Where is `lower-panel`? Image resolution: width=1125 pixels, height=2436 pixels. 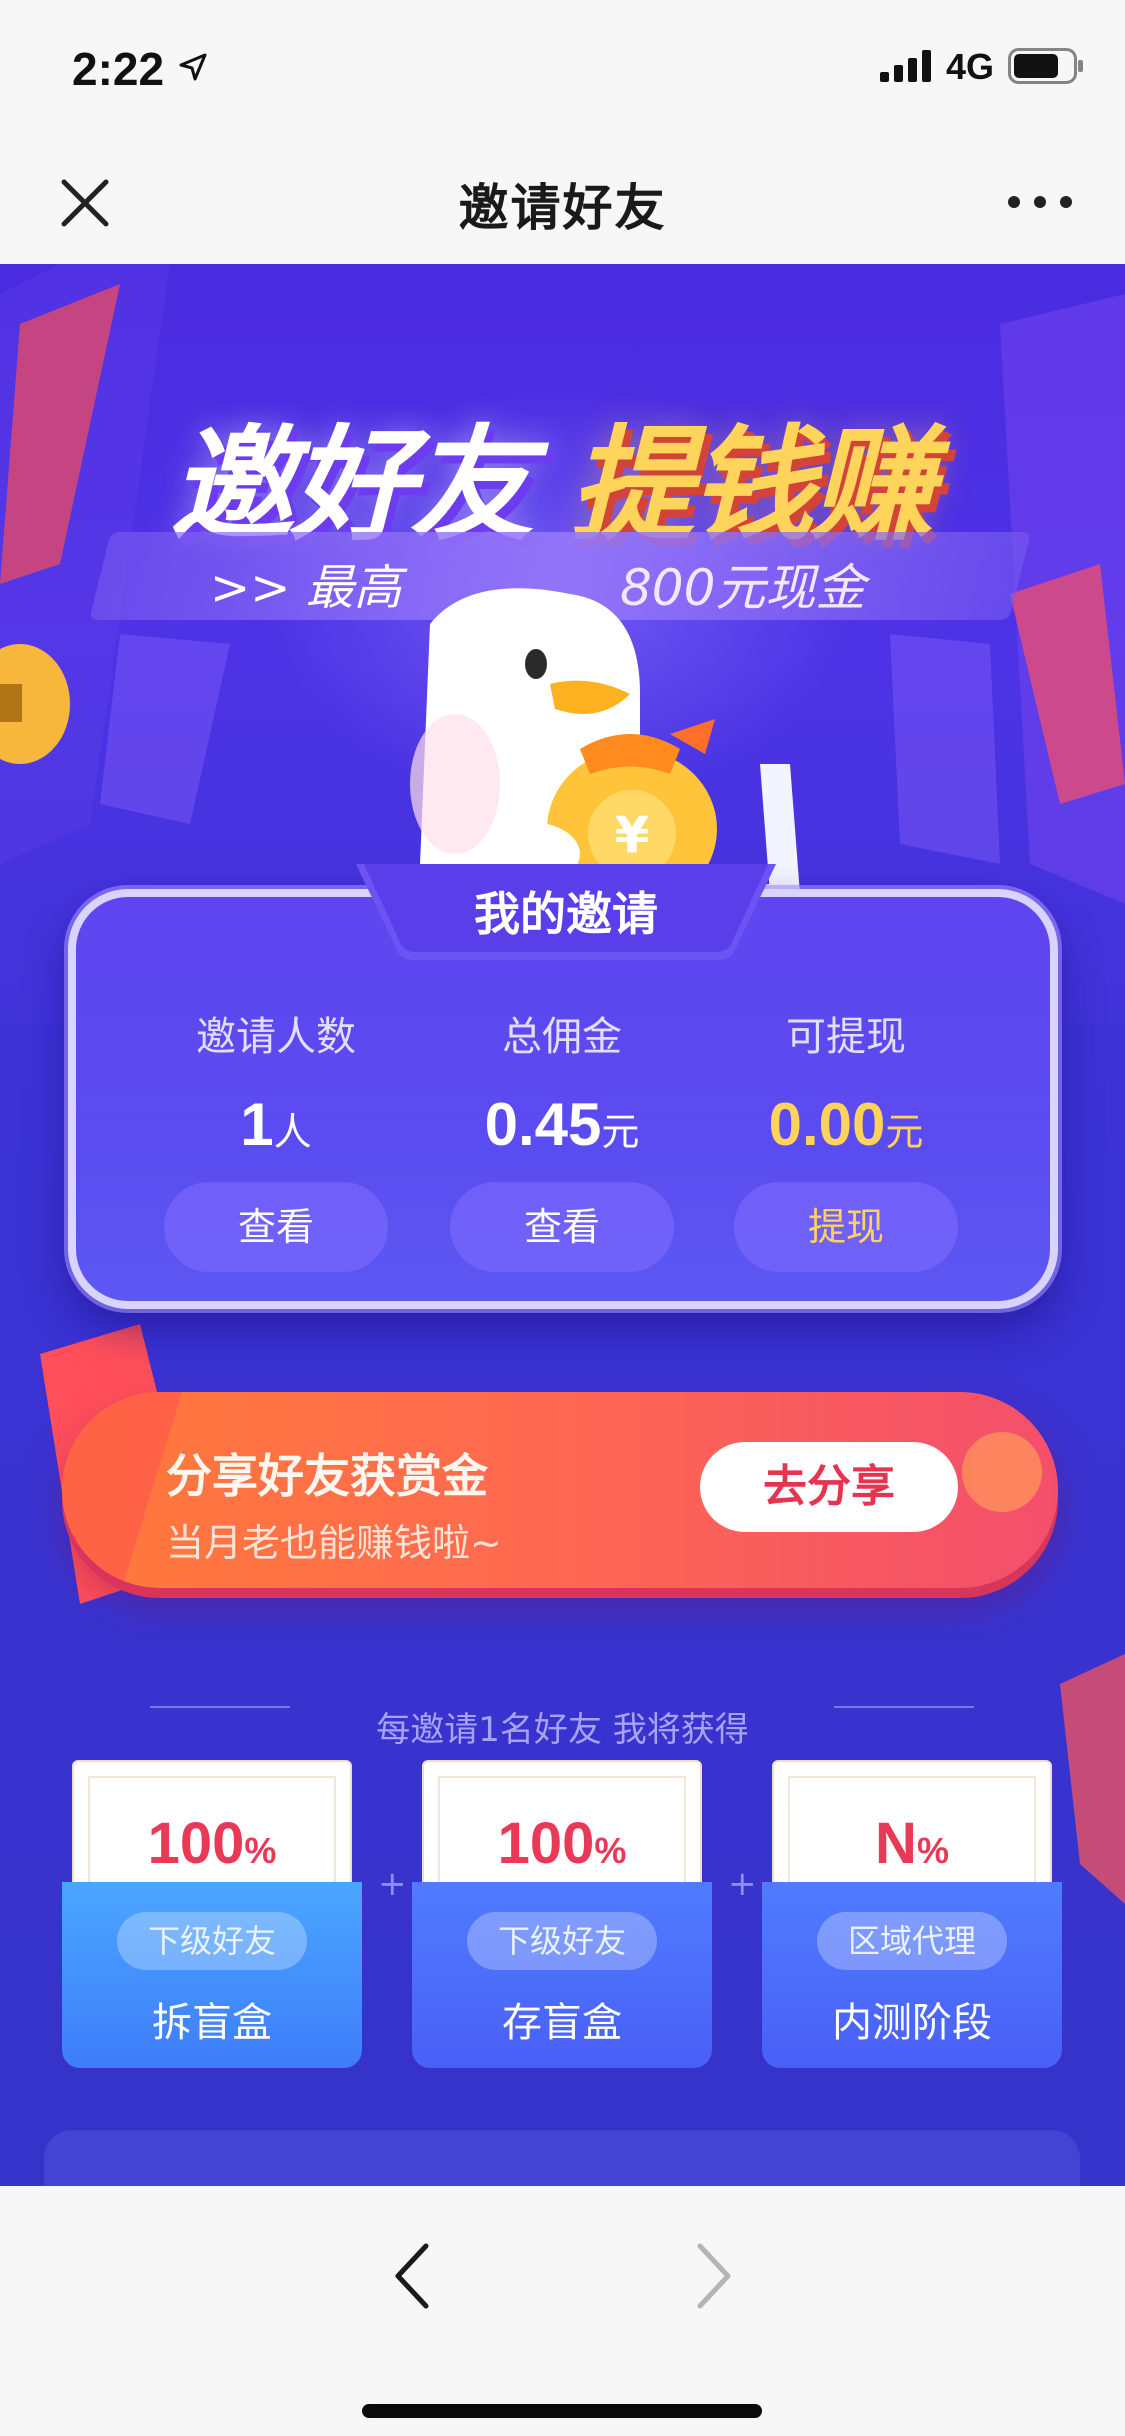
lower-panel is located at coordinates (562, 2158).